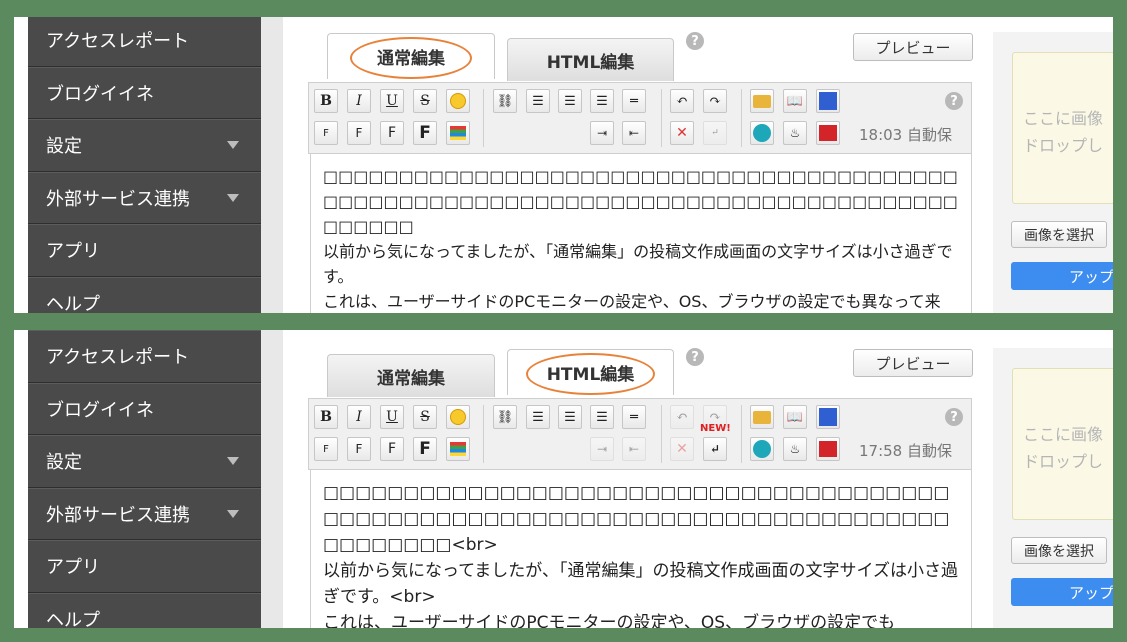 The image size is (1127, 642). Describe the element at coordinates (715, 101) in the screenshot. I see `redo-button: ↷` at that location.